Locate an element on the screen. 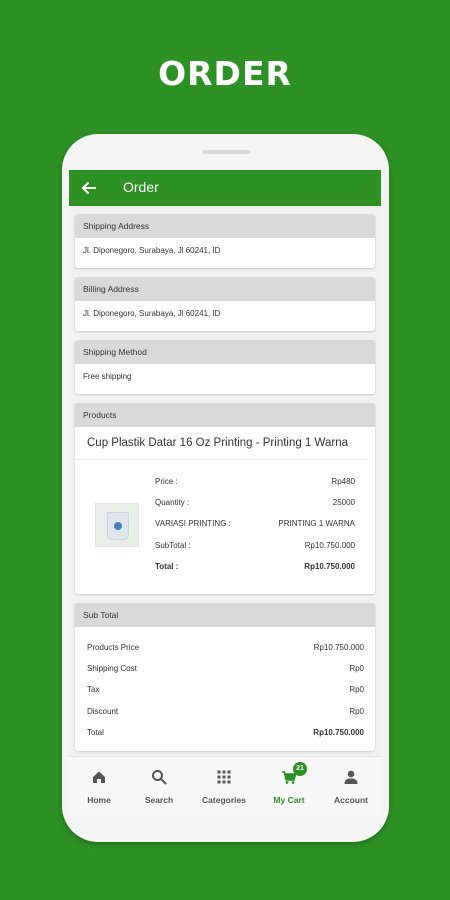  discount-value: Rp0 is located at coordinates (356, 711).